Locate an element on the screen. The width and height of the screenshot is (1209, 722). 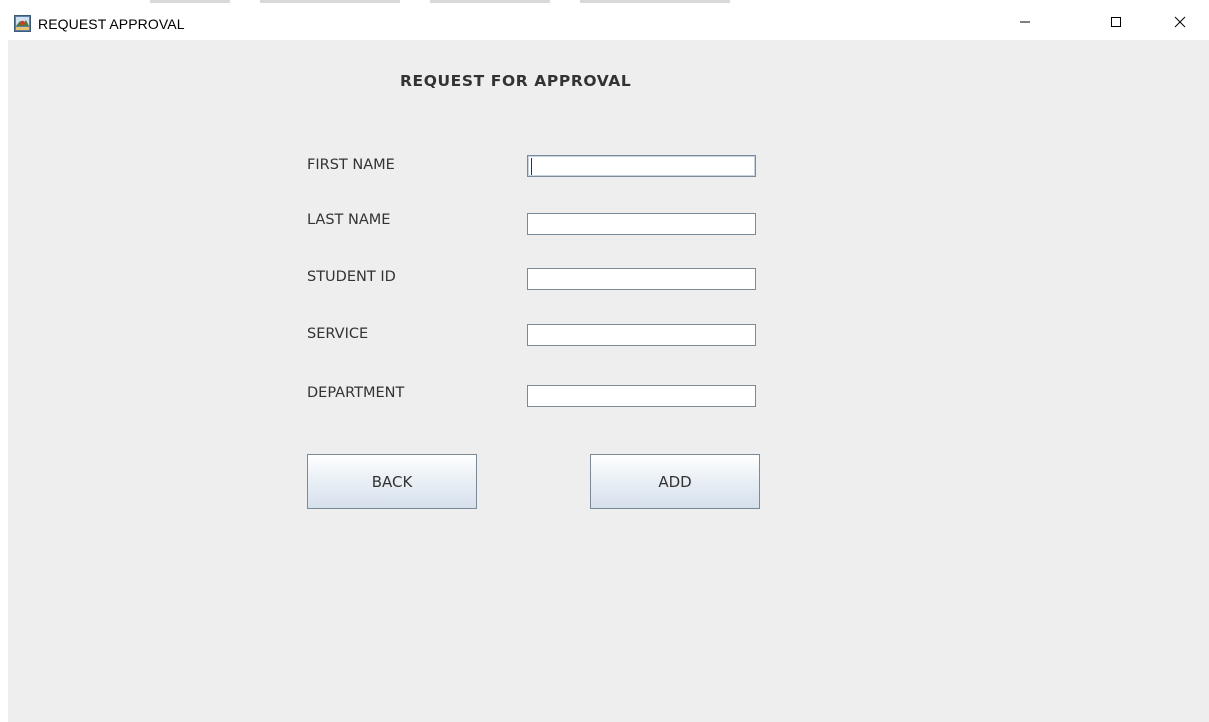
first-name-label: FIRST NAME is located at coordinates (351, 165).